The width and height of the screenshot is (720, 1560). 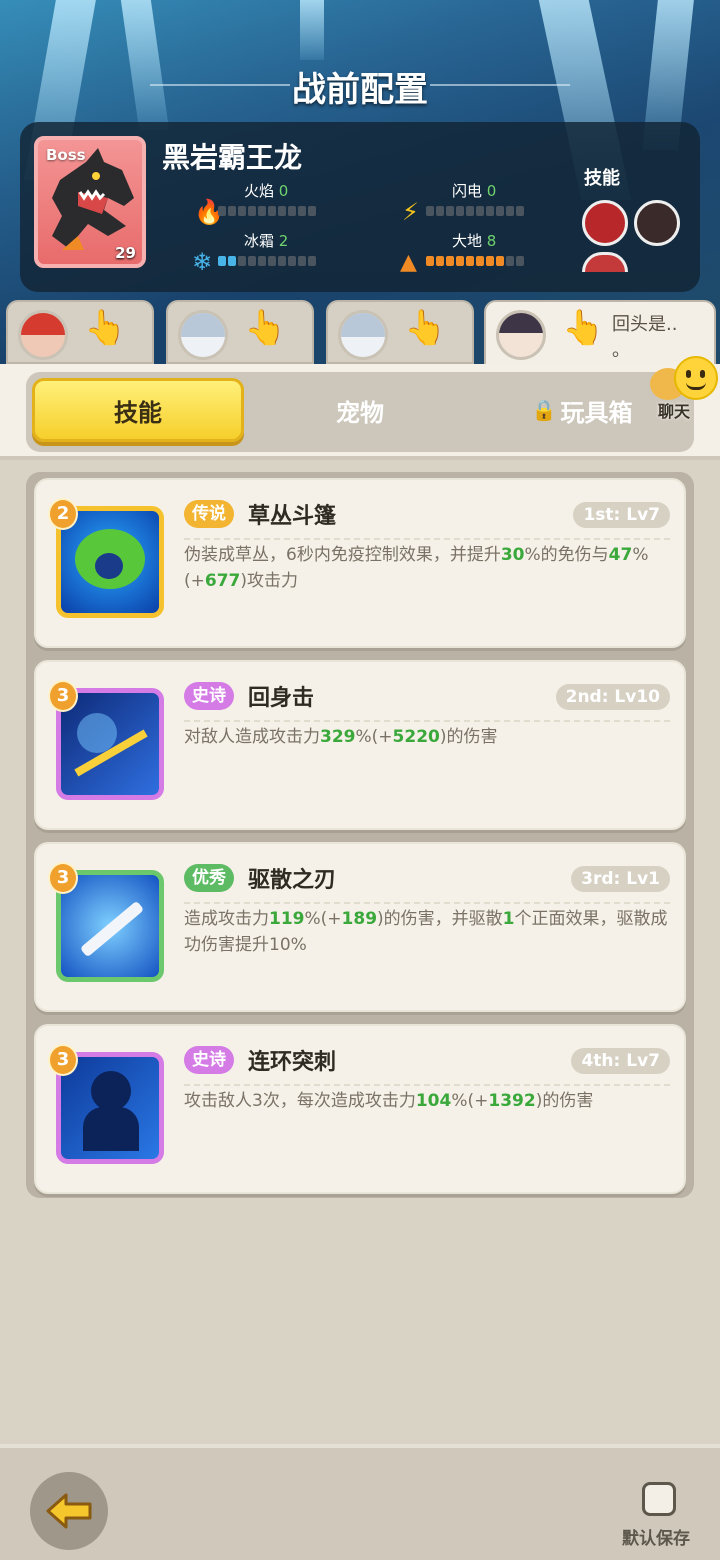 What do you see at coordinates (125, 253) in the screenshot?
I see `boss-level: 29` at bounding box center [125, 253].